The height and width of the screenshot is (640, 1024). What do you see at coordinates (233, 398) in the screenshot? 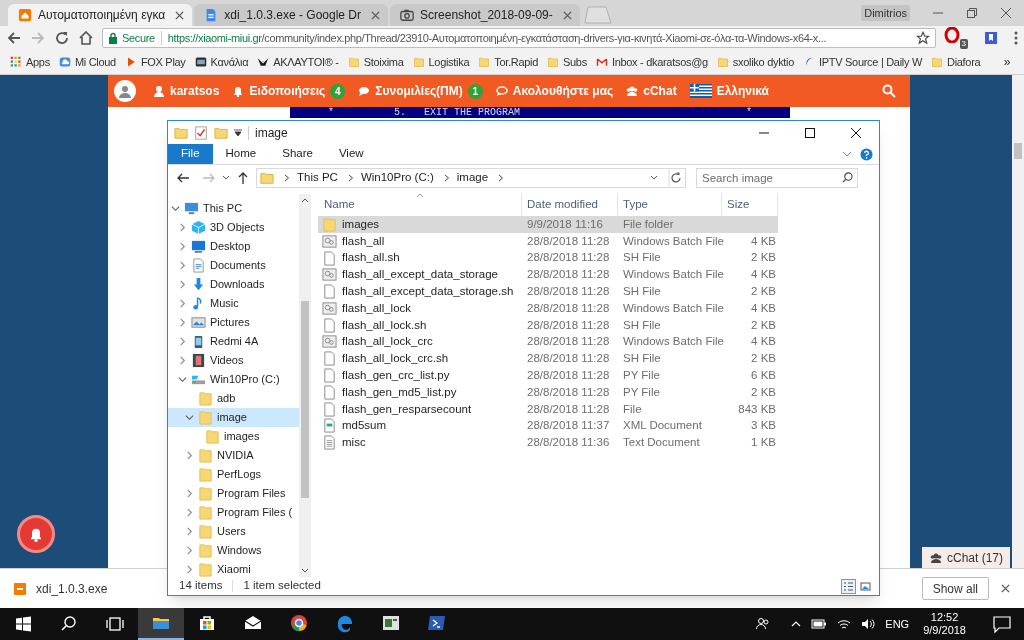
I see `tree-item: adb` at bounding box center [233, 398].